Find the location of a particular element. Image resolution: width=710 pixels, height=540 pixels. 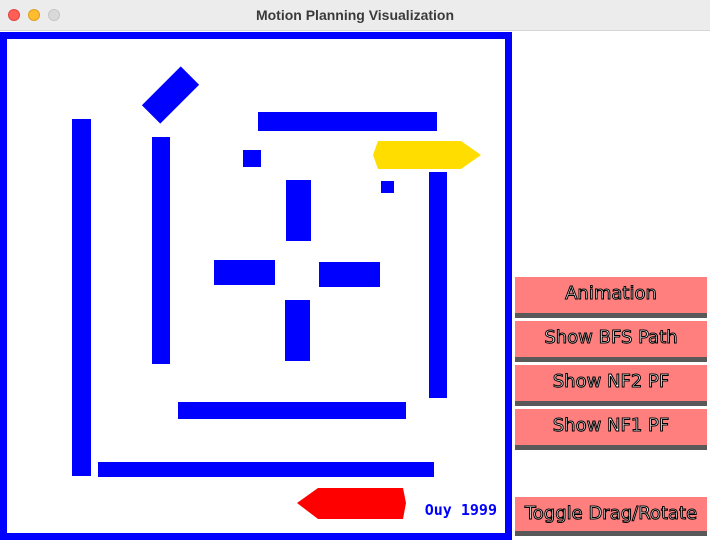

show-bfs-path-button: Show BFS Path is located at coordinates (611, 341).